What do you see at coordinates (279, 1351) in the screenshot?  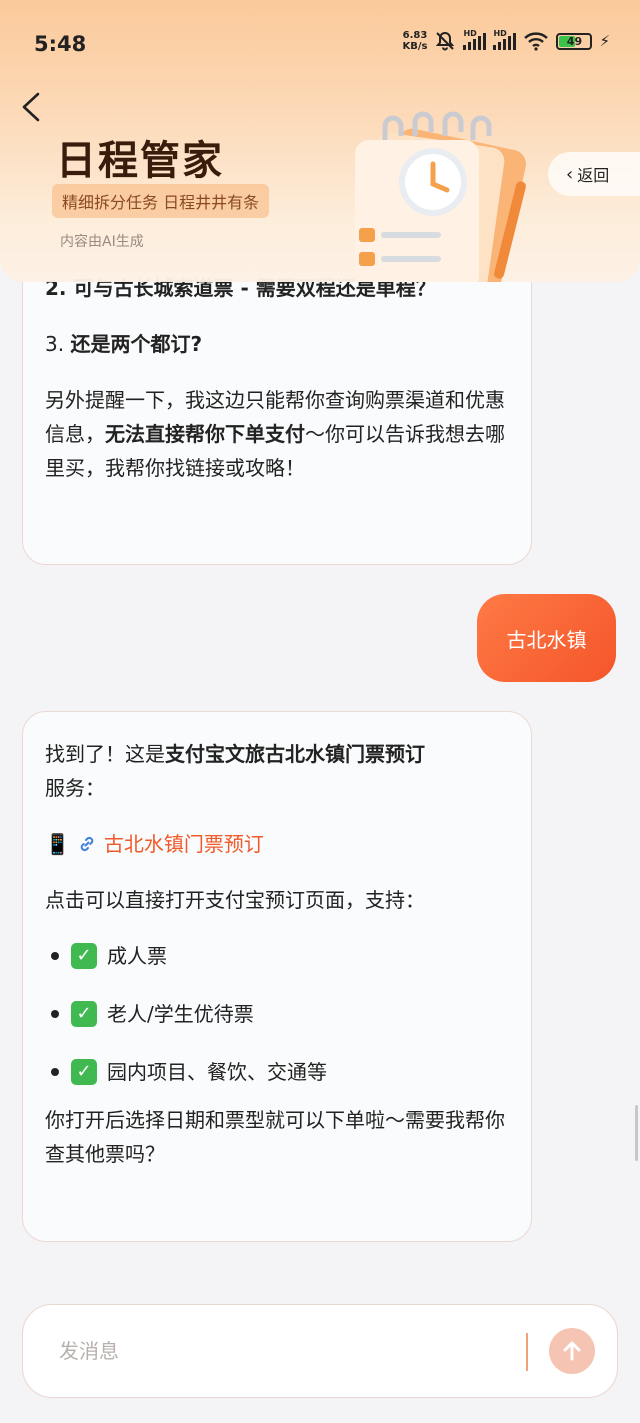 I see `message-input` at bounding box center [279, 1351].